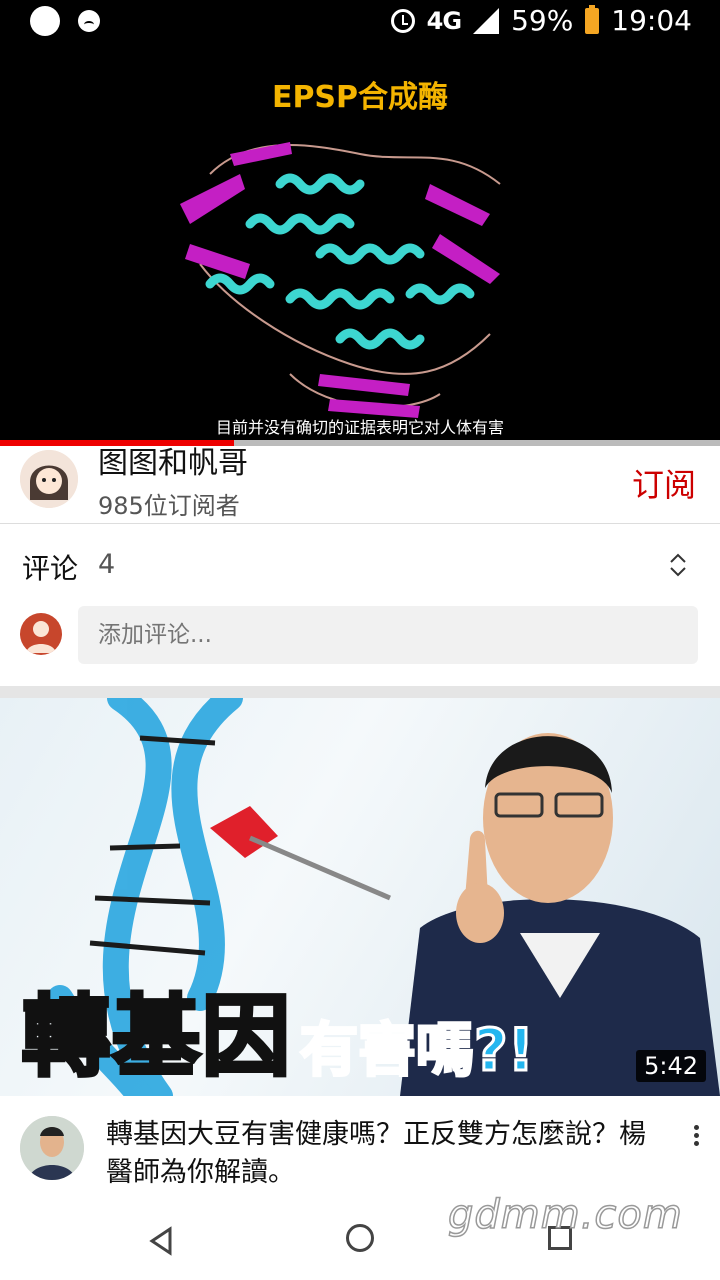 The width and height of the screenshot is (720, 1280). What do you see at coordinates (388, 635) in the screenshot?
I see `add-comment-input` at bounding box center [388, 635].